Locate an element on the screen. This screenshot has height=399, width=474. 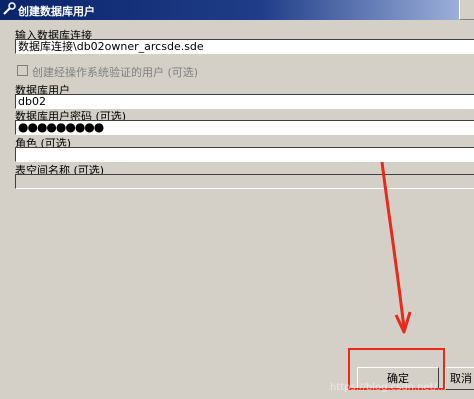
db-password-input: ●●●●●●●●● is located at coordinates (244, 127).